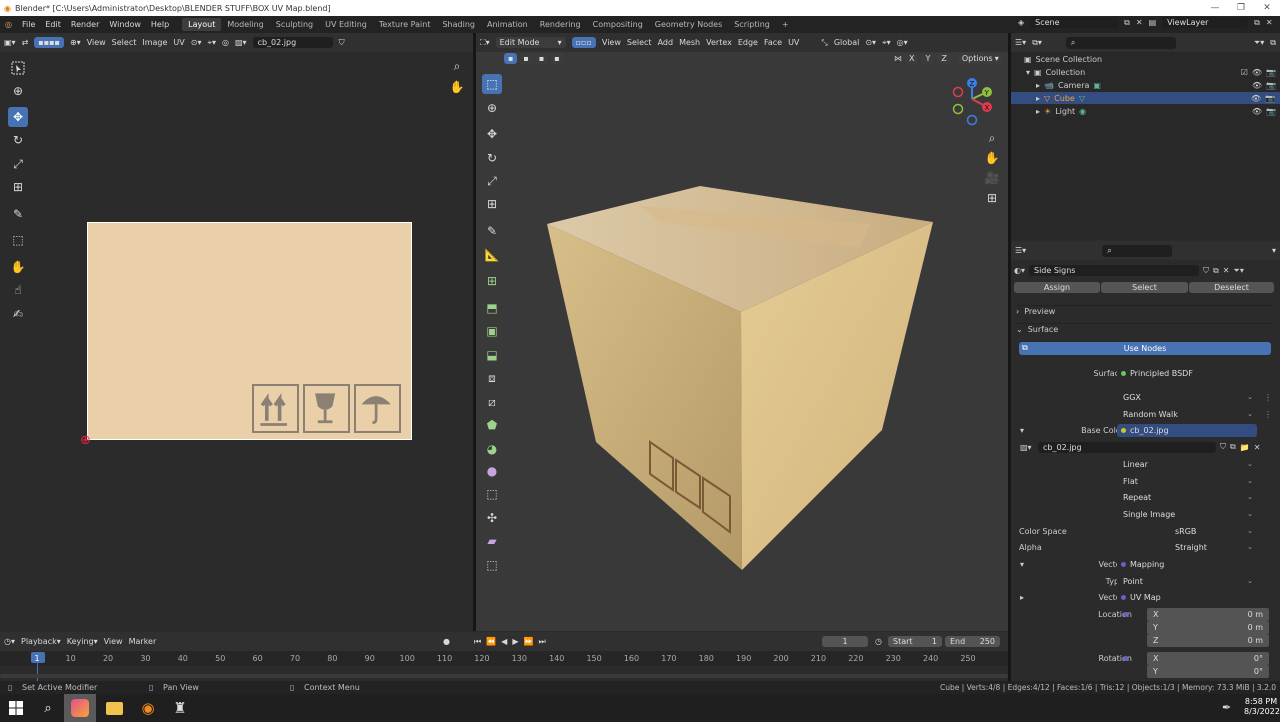 The height and width of the screenshot is (722, 1280). What do you see at coordinates (18, 314) in the screenshot?
I see `pinch-tool: ✍` at bounding box center [18, 314].